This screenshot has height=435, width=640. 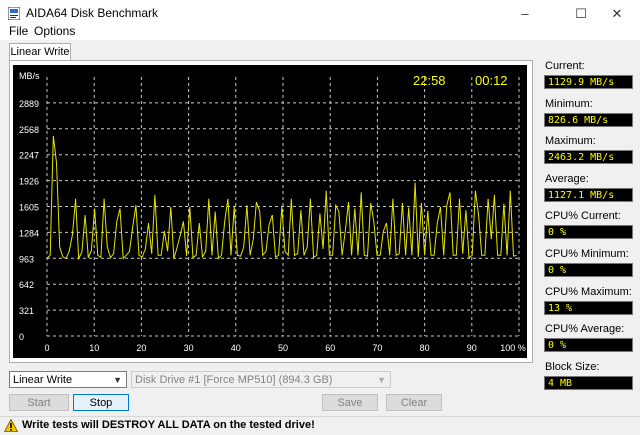 What do you see at coordinates (29, 182) in the screenshot?
I see `y-tick-label: 1926` at bounding box center [29, 182].